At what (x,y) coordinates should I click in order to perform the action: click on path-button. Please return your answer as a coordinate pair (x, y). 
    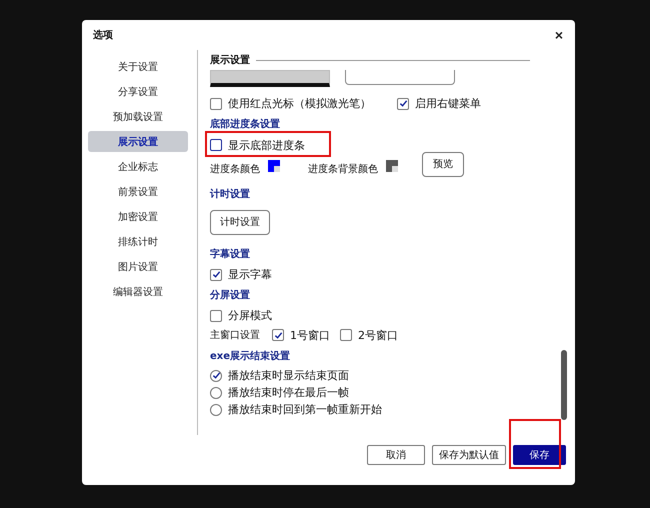
    Looking at the image, I should click on (400, 77).